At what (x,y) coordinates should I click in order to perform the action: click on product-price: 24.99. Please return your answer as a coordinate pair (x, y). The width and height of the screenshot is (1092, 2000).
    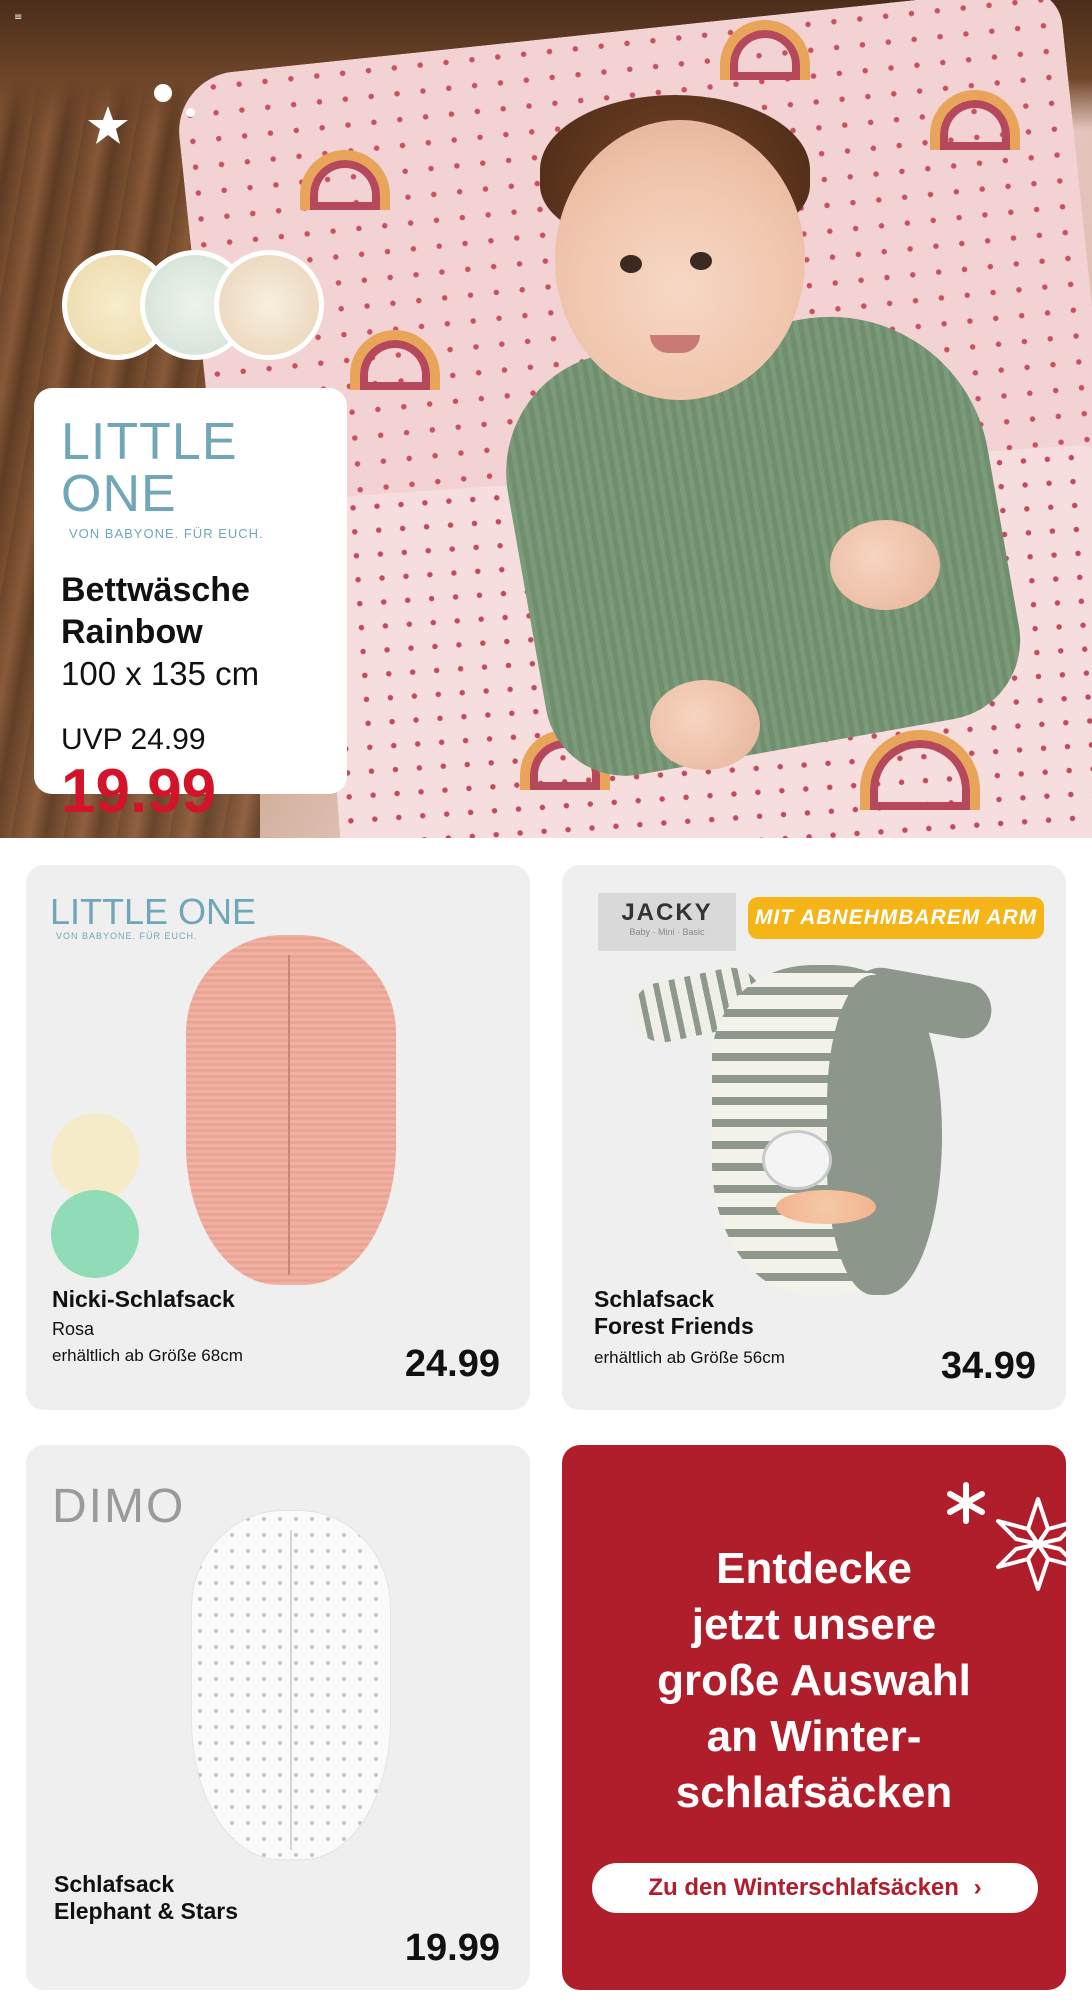
    Looking at the image, I should click on (452, 1364).